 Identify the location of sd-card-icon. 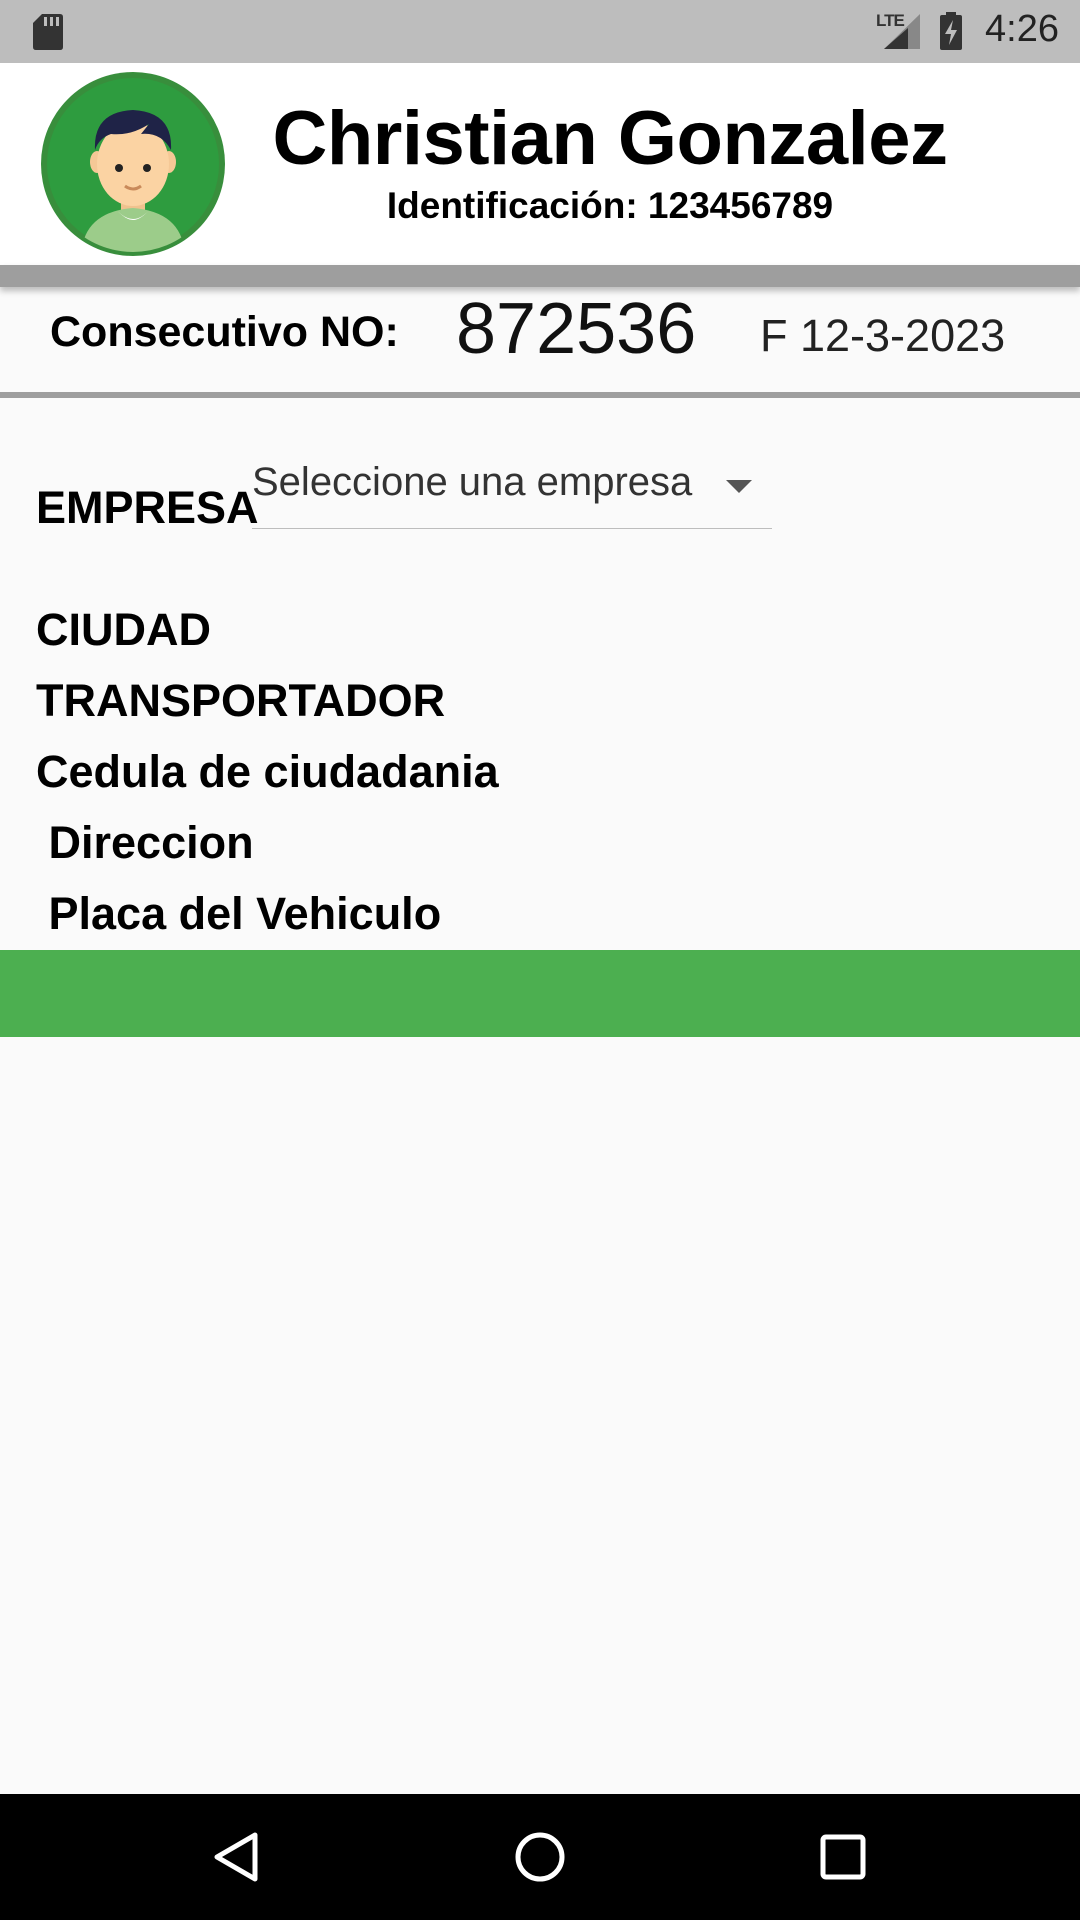
(48, 32).